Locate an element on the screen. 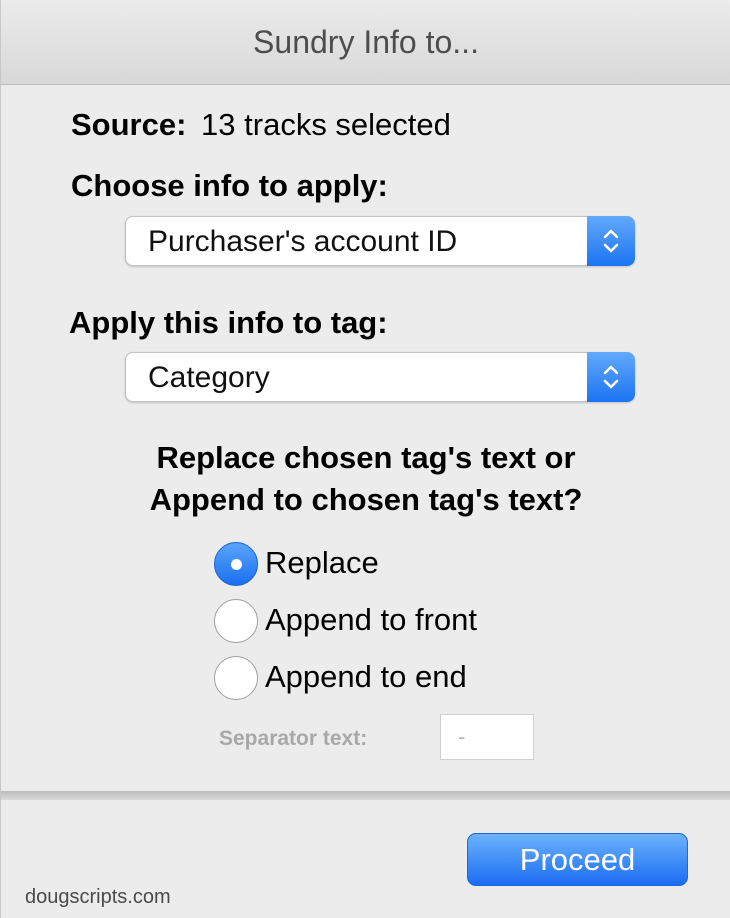  proceed-button: Proceed is located at coordinates (577, 859).